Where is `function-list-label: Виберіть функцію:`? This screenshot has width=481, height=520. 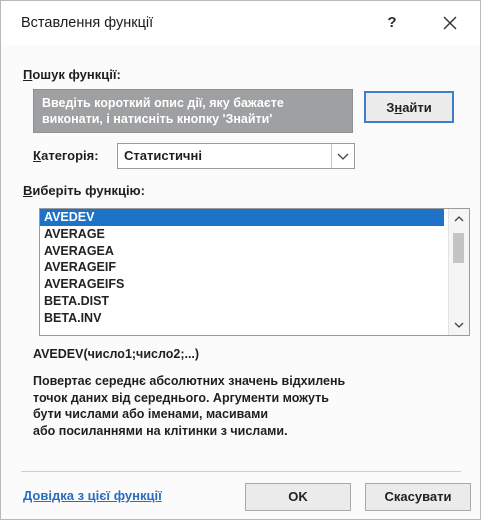 function-list-label: Виберіть функцію: is located at coordinates (84, 190).